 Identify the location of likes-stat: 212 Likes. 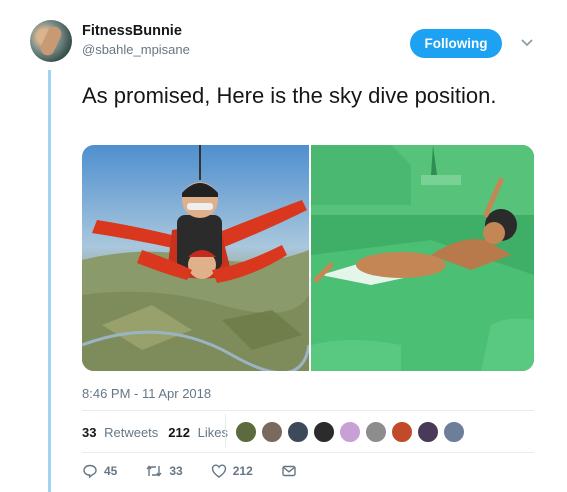
(198, 432).